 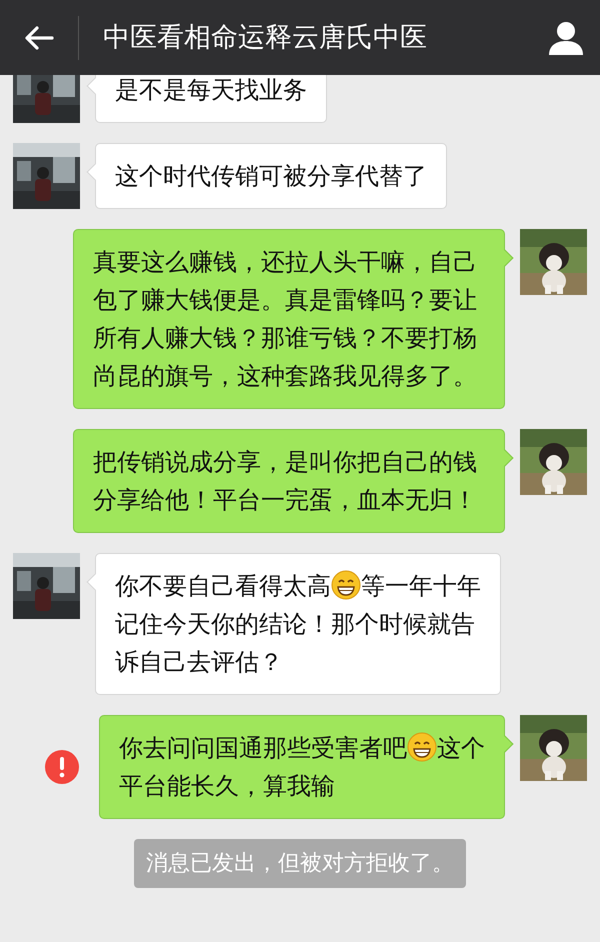 I want to click on person-icon, so click(x=566, y=37).